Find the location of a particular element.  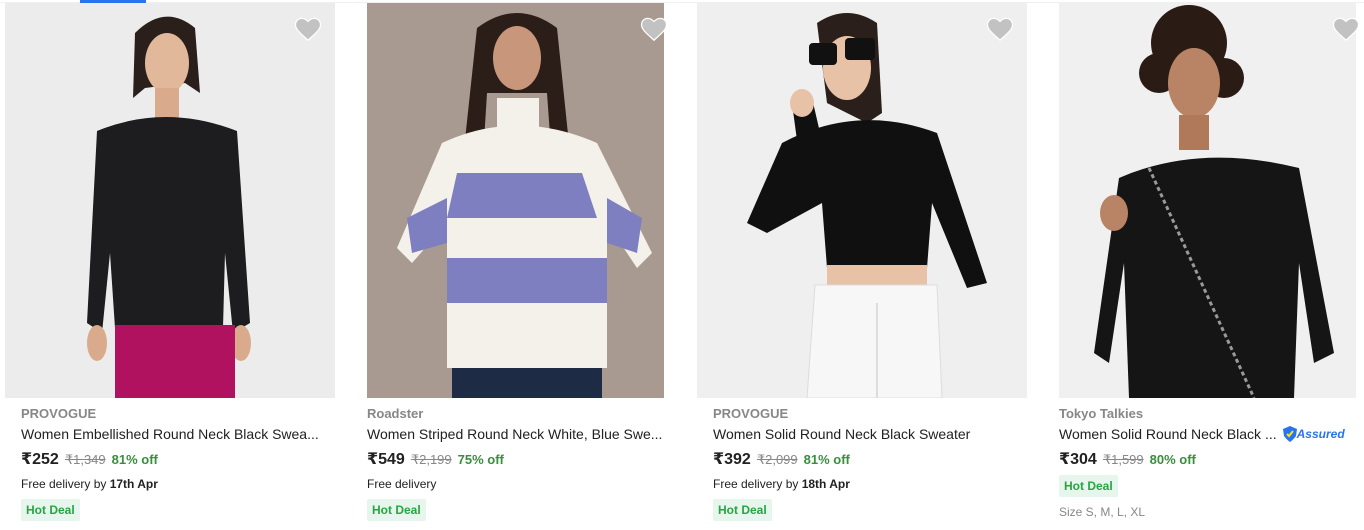

product-discount: 75% off is located at coordinates (480, 459).